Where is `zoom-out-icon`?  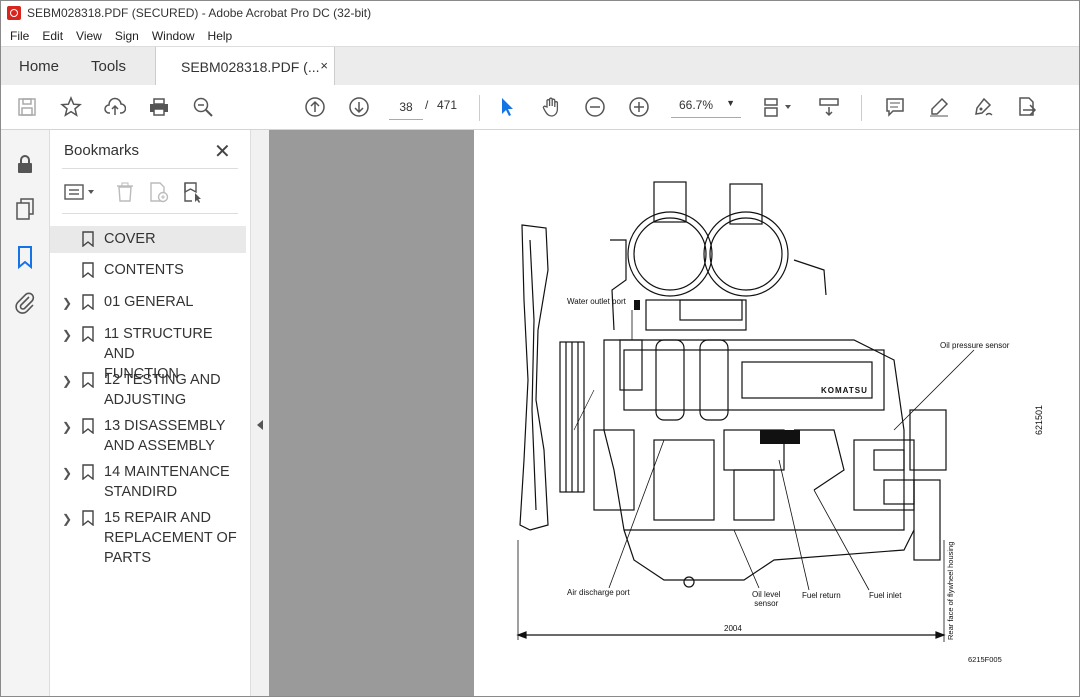
zoom-out-icon is located at coordinates (595, 107).